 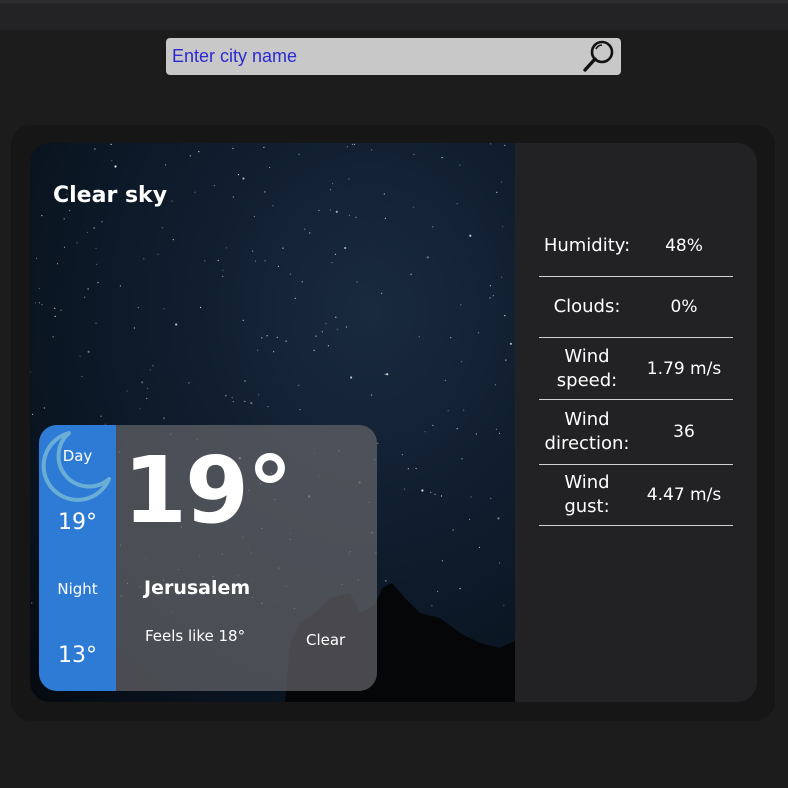 I want to click on detail-value: 48%, so click(x=684, y=246).